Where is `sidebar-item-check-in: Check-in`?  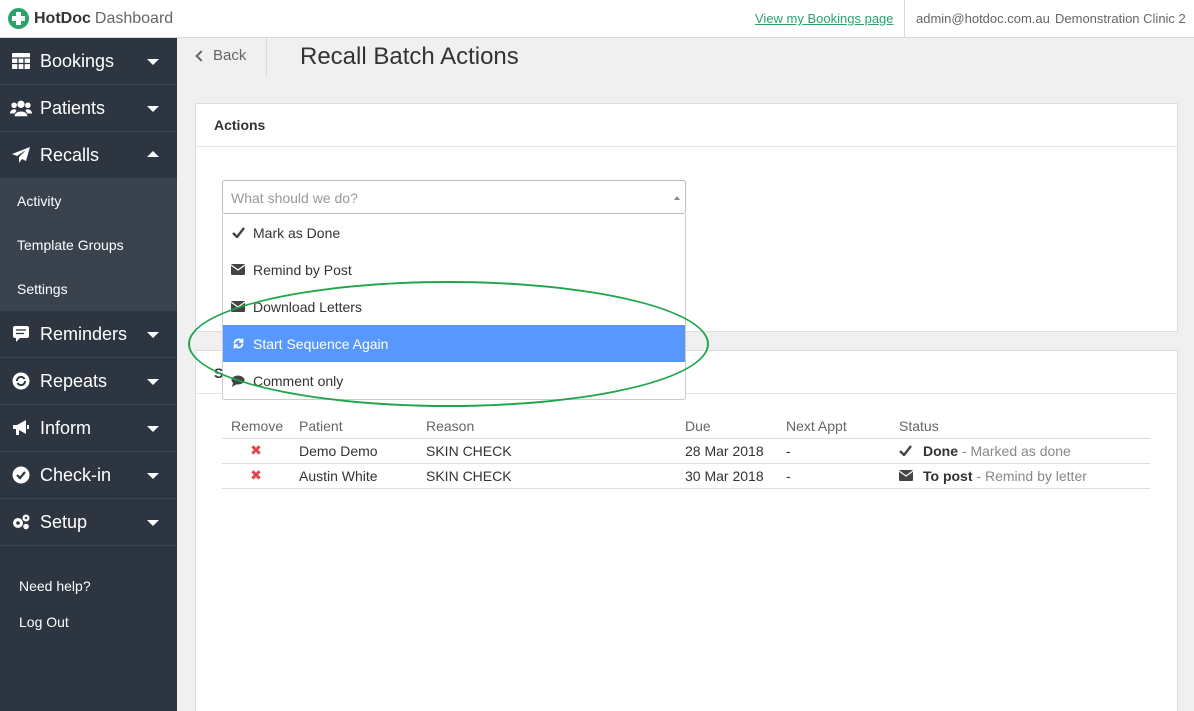 sidebar-item-check-in: Check-in is located at coordinates (88, 475).